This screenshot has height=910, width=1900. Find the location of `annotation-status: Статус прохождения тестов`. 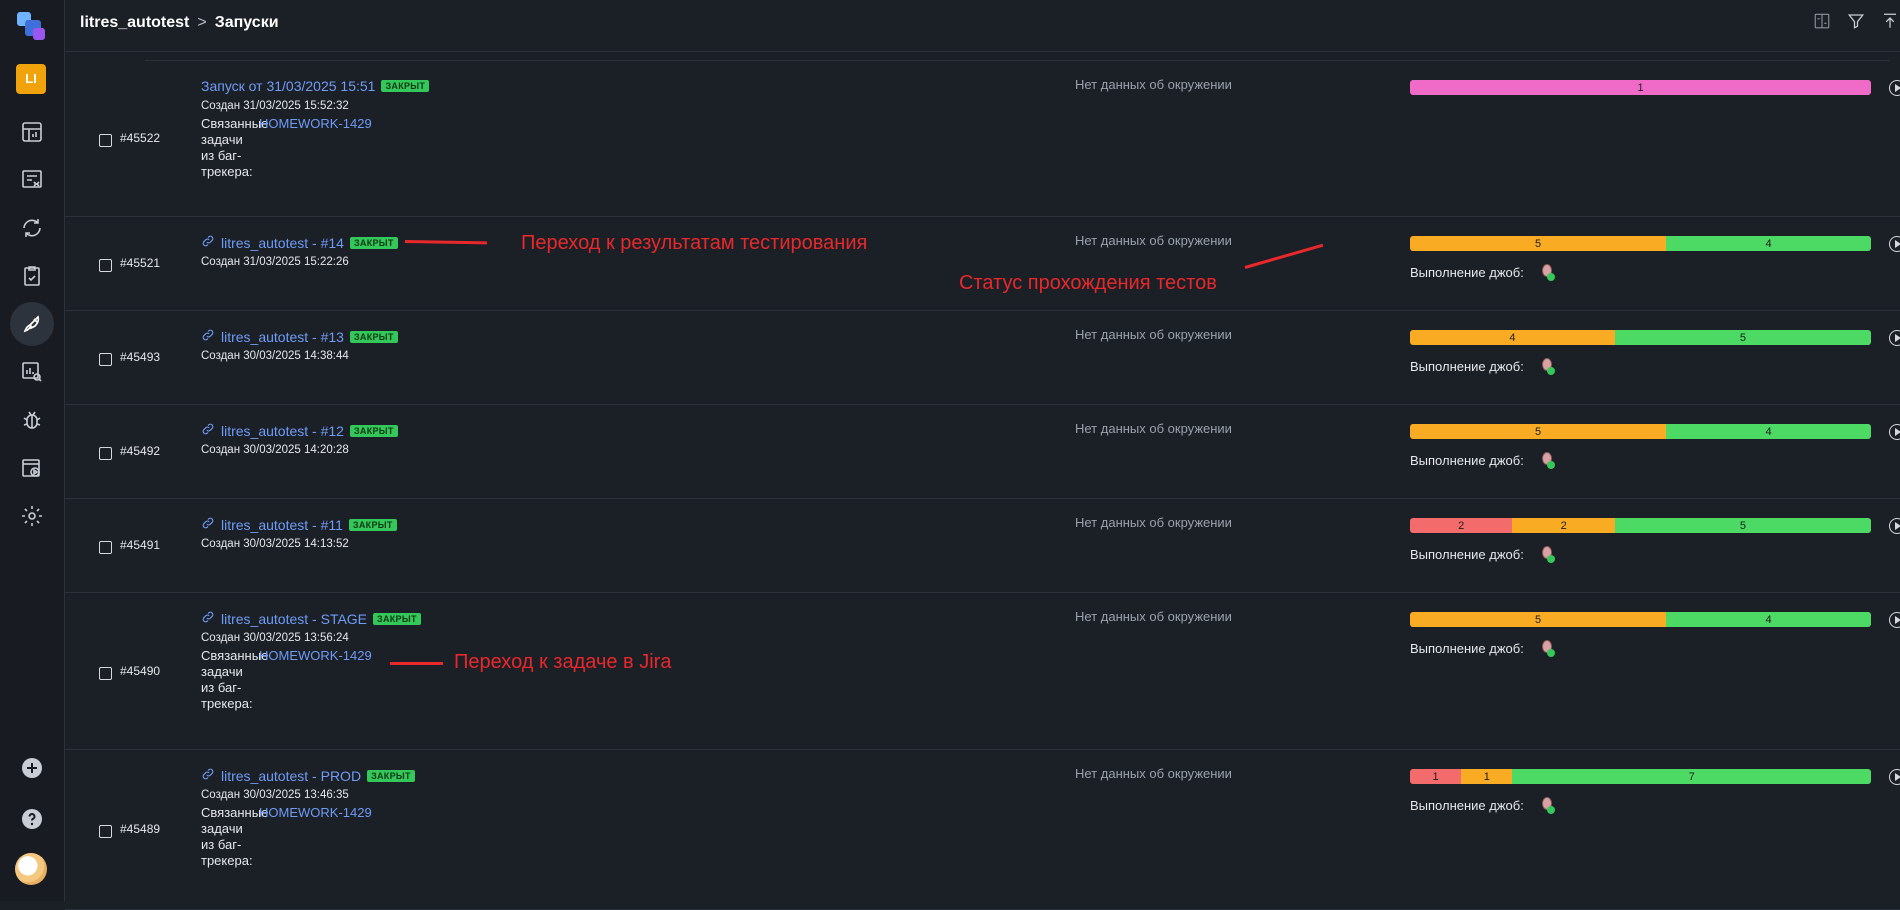

annotation-status: Статус прохождения тестов is located at coordinates (1088, 283).